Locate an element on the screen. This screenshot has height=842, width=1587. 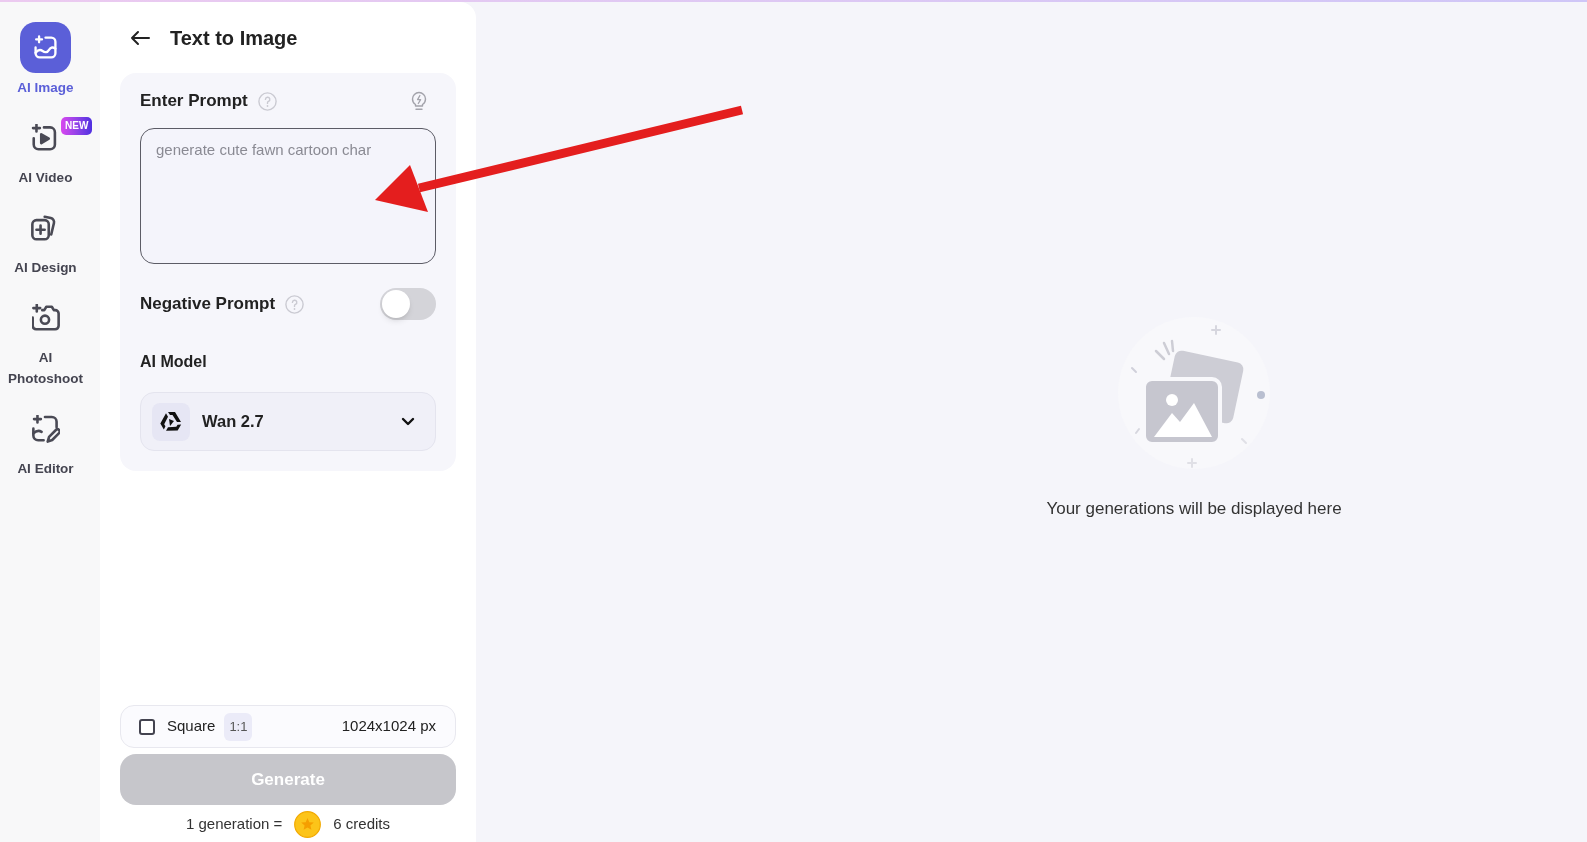
toggle-switch is located at coordinates (408, 304).